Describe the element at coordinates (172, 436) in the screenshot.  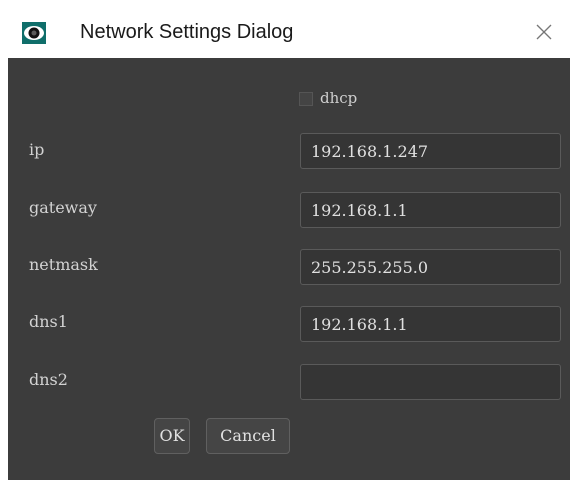
I see `ok-button: OK` at that location.